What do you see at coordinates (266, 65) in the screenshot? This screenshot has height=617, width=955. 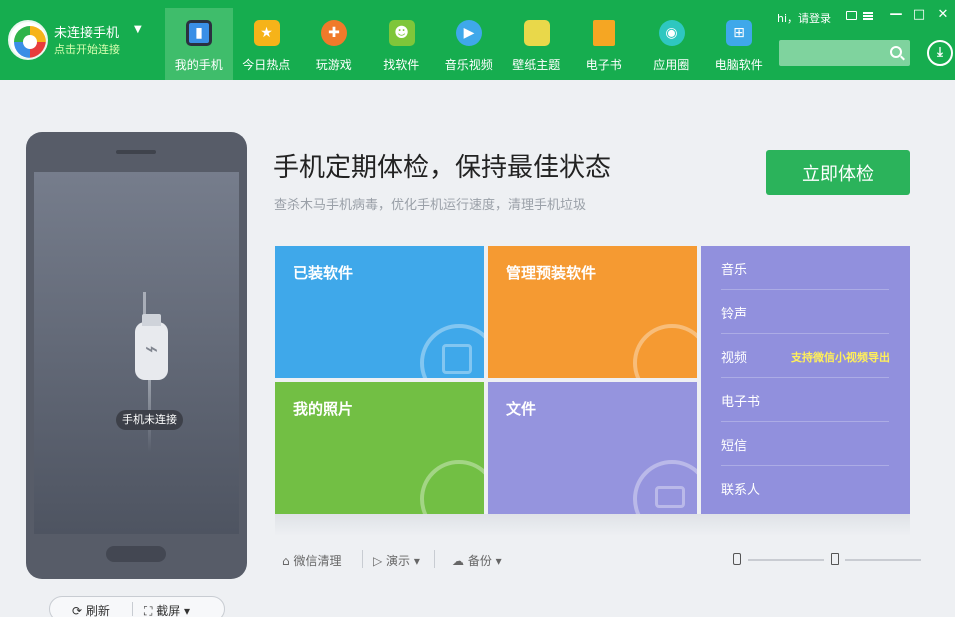 I see `nav-label: 今日热点` at bounding box center [266, 65].